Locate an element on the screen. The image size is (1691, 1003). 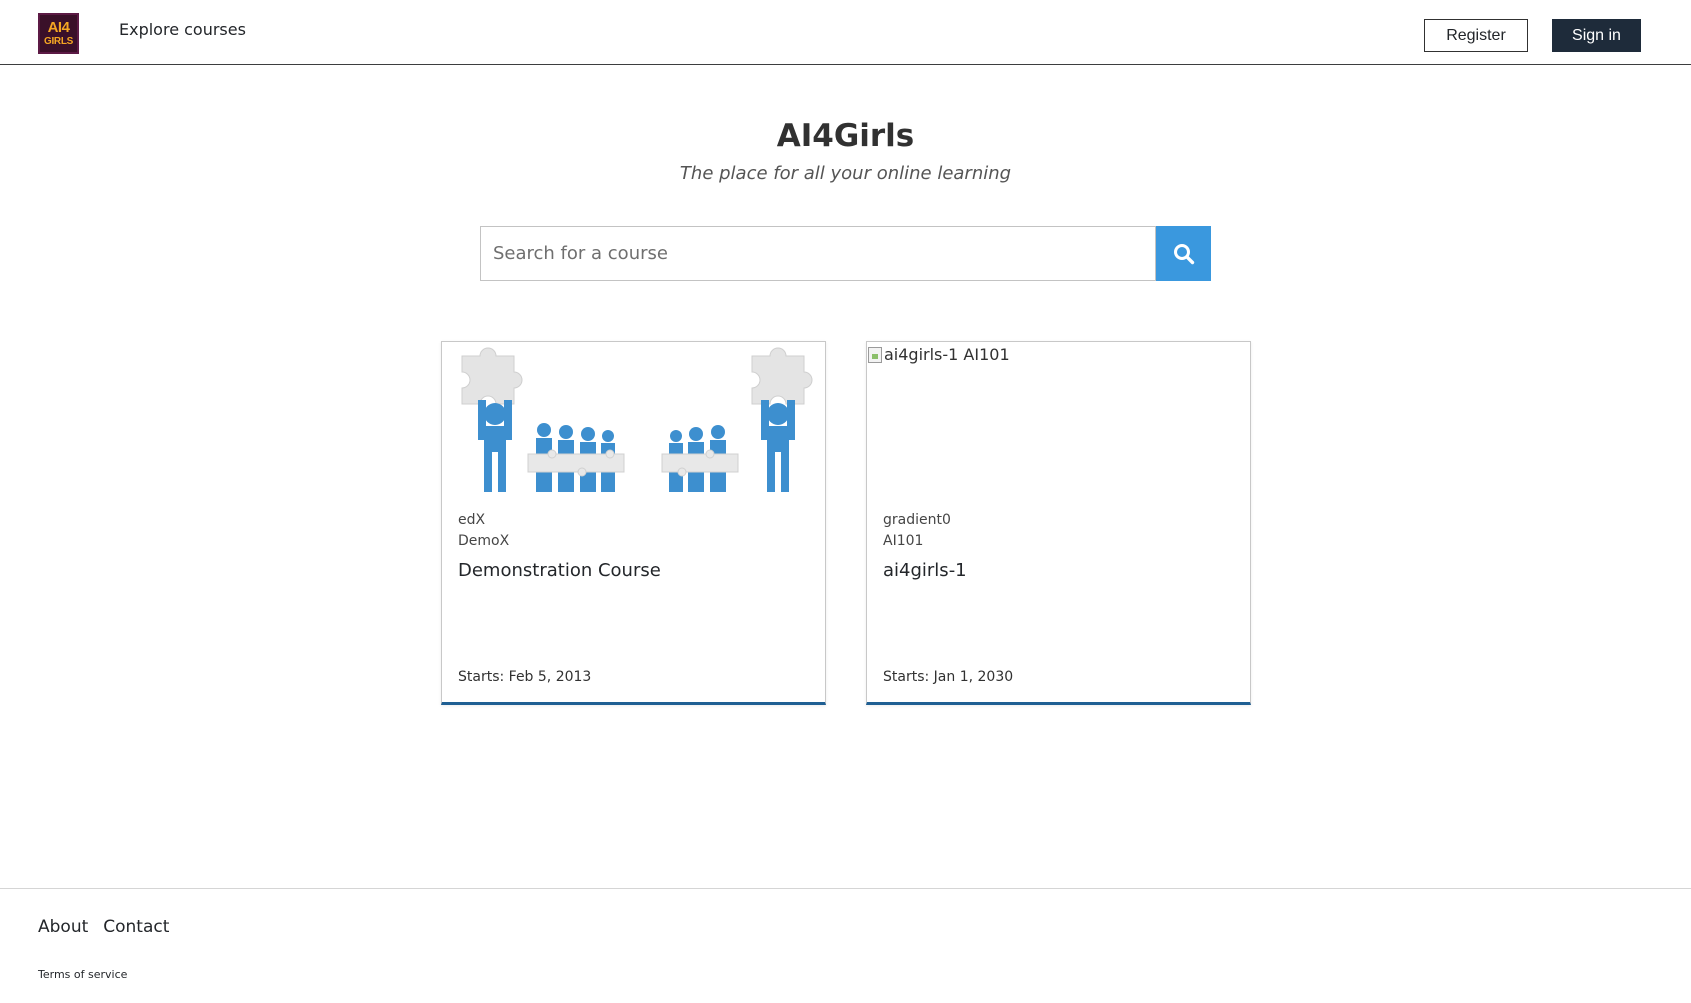
search-icon is located at coordinates (1183, 253).